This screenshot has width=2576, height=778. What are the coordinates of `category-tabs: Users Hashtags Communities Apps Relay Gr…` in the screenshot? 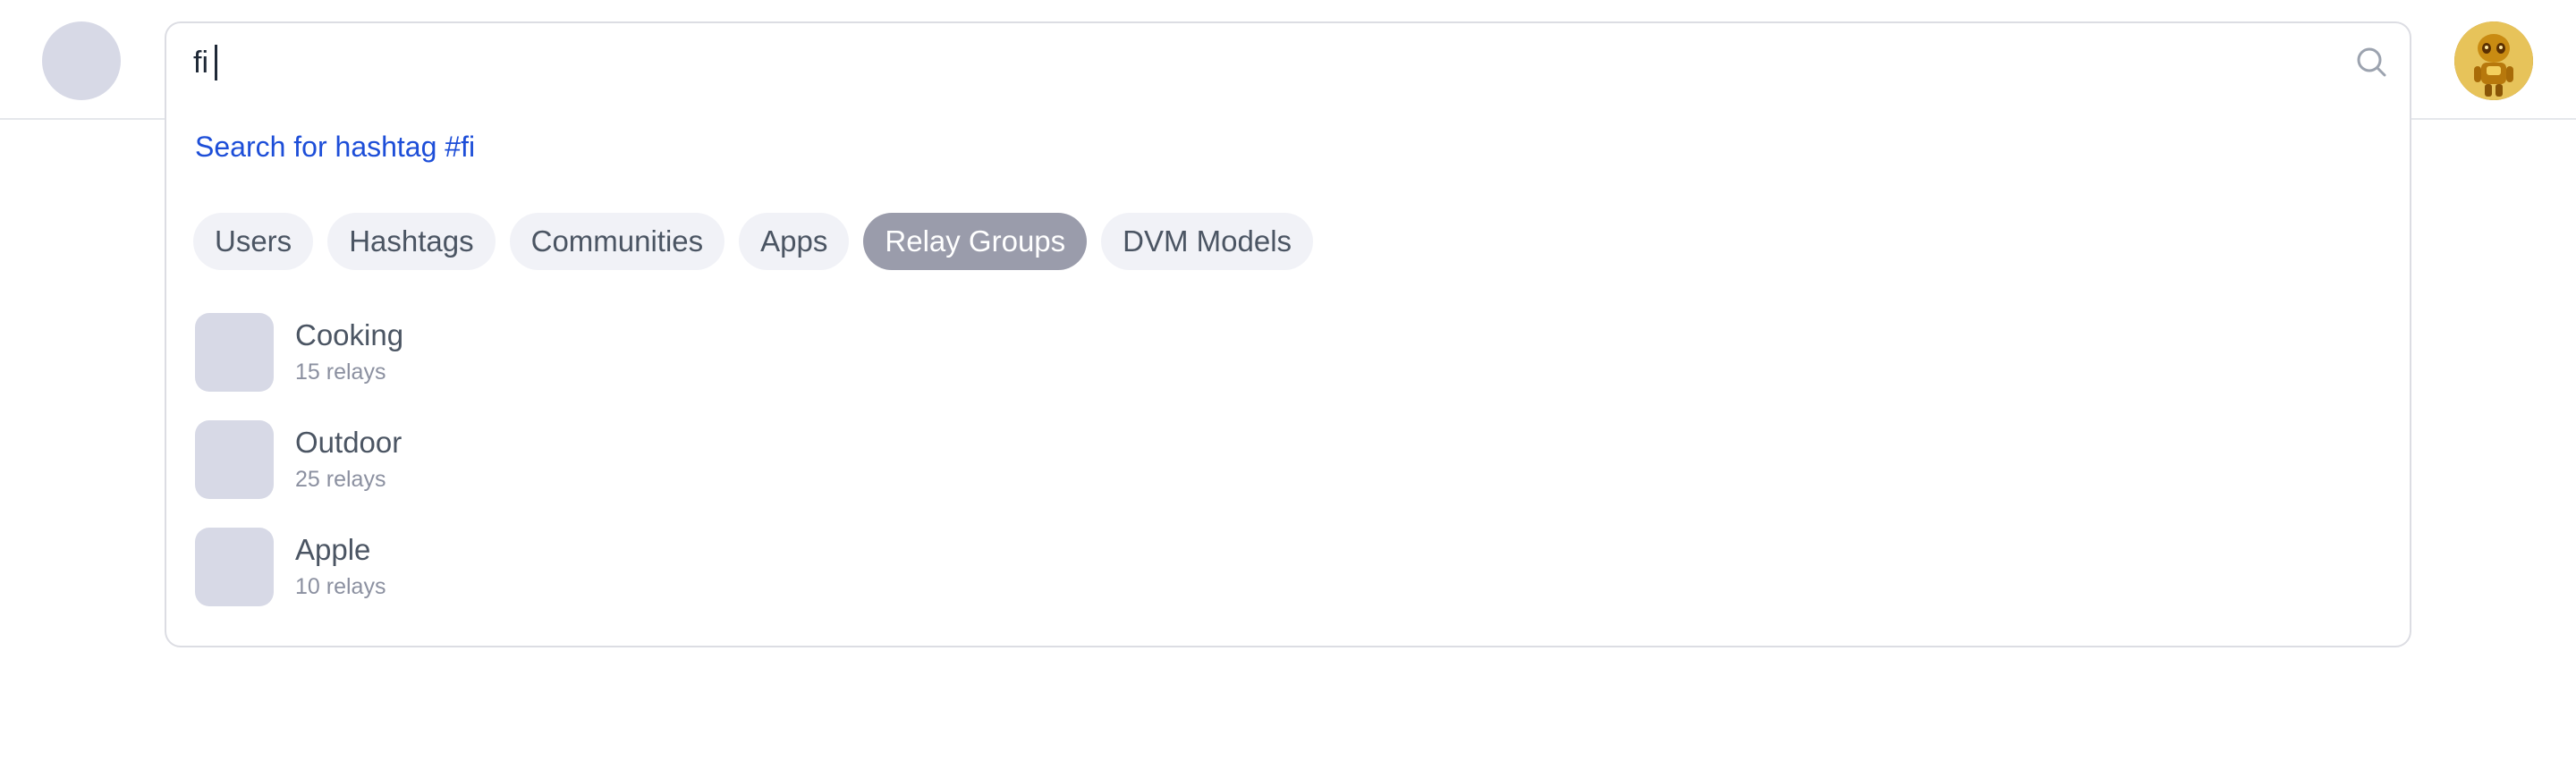 It's located at (753, 241).